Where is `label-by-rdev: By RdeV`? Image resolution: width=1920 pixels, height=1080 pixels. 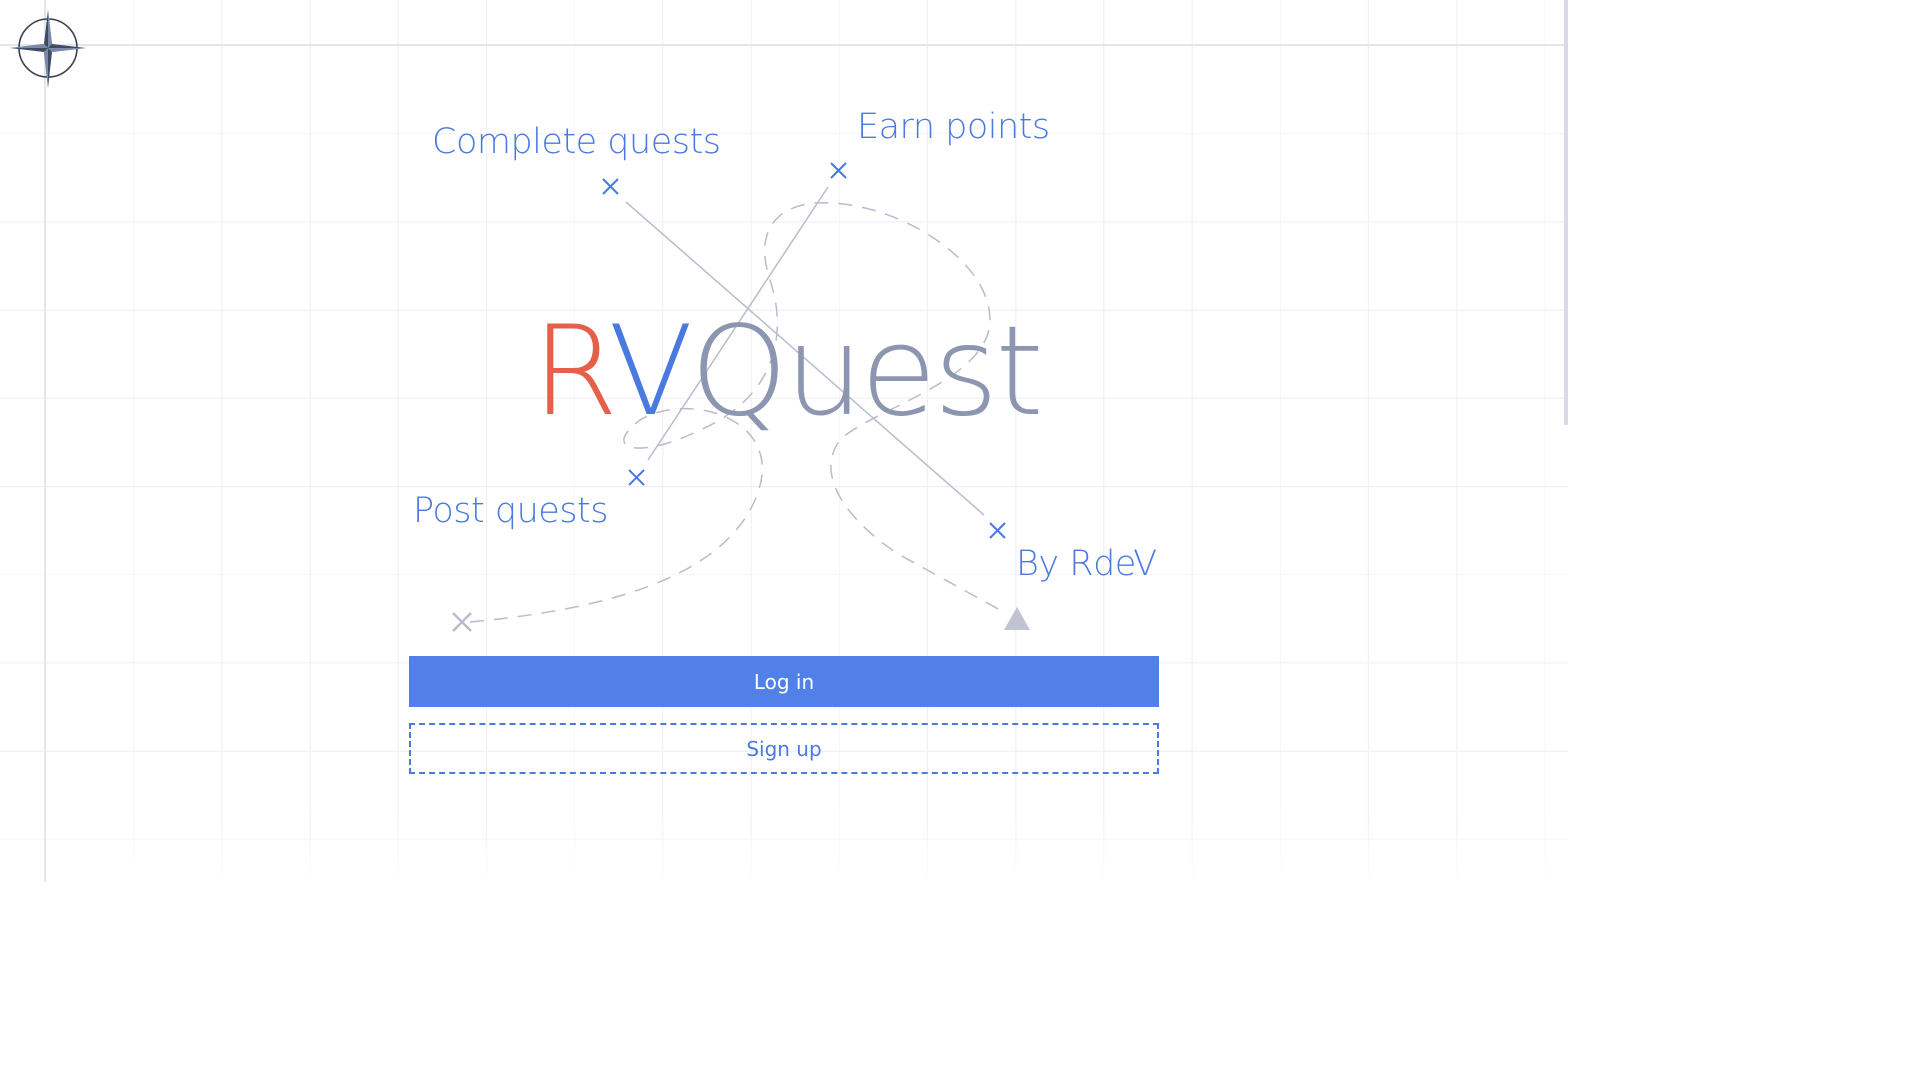
label-by-rdev: By RdeV is located at coordinates (1086, 564).